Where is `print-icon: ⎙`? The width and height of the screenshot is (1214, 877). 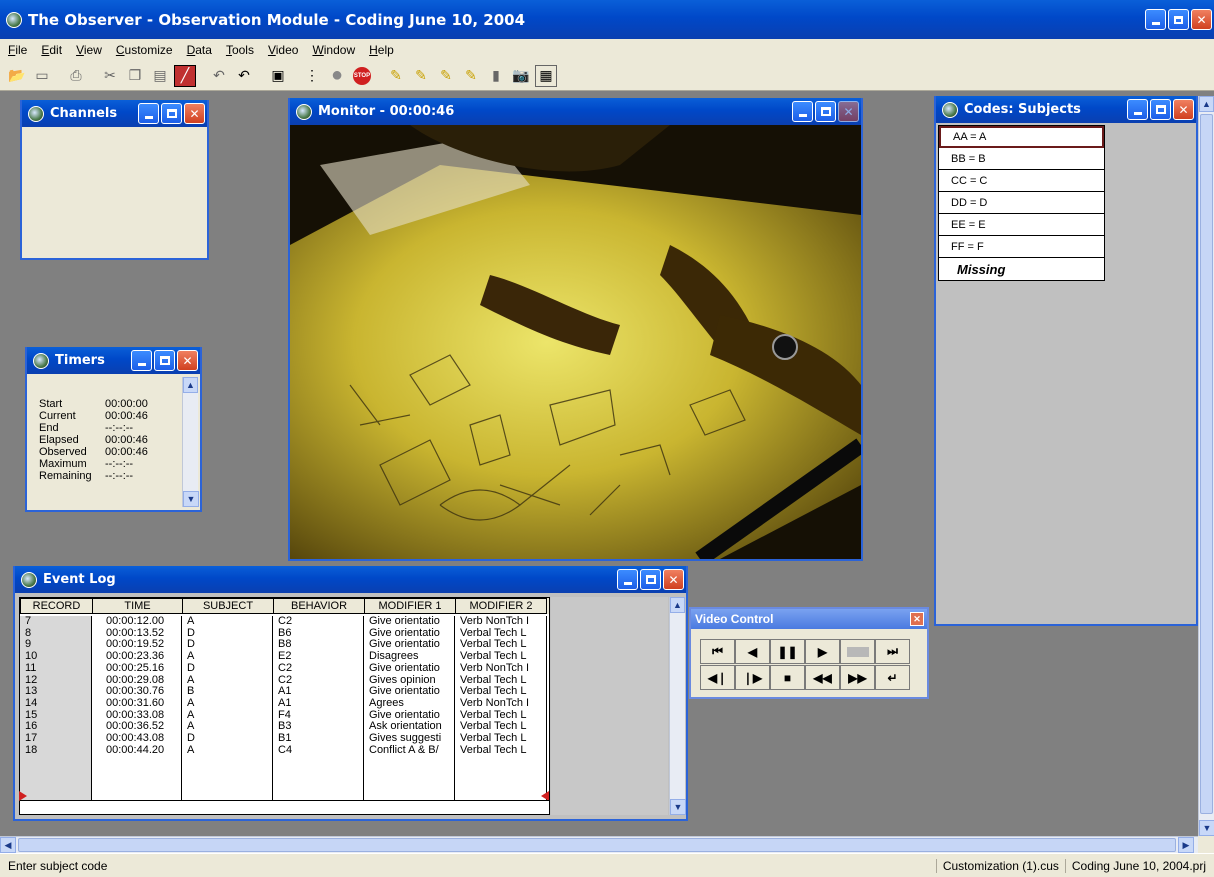
print-icon: ⎙ is located at coordinates (76, 76).